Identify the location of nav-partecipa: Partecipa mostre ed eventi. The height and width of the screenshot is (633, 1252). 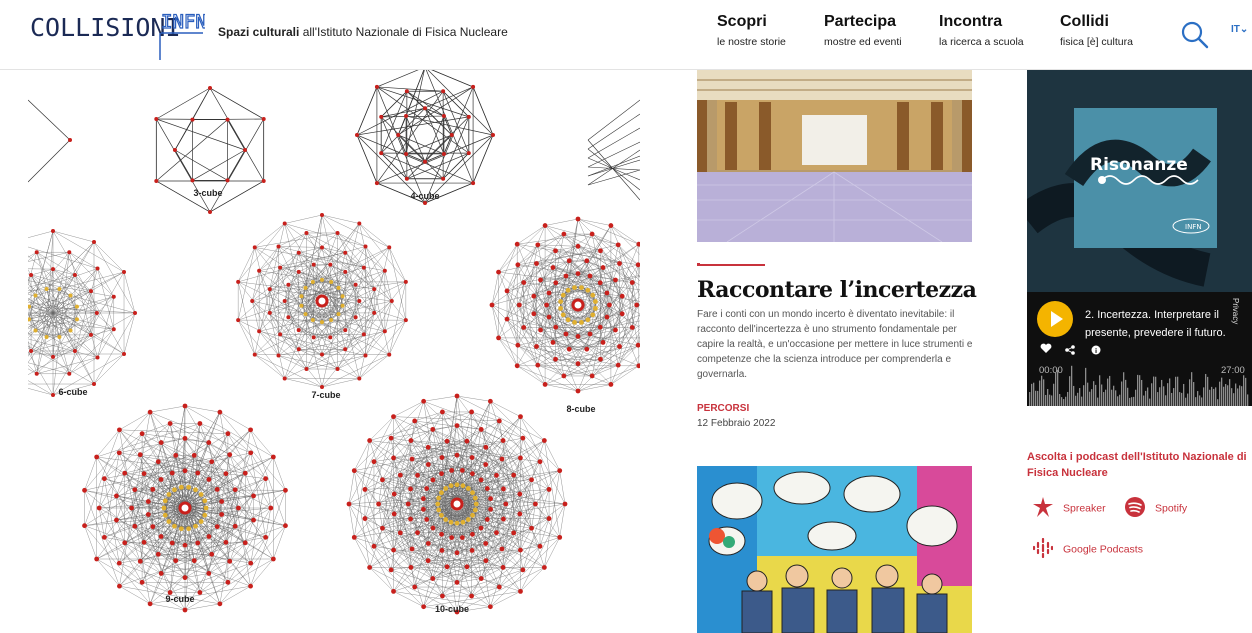
(863, 30).